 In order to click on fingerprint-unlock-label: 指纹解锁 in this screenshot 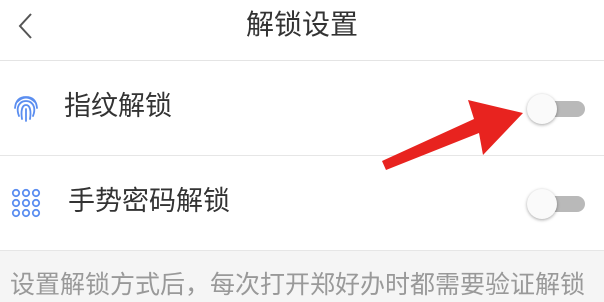, I will do `click(118, 106)`.